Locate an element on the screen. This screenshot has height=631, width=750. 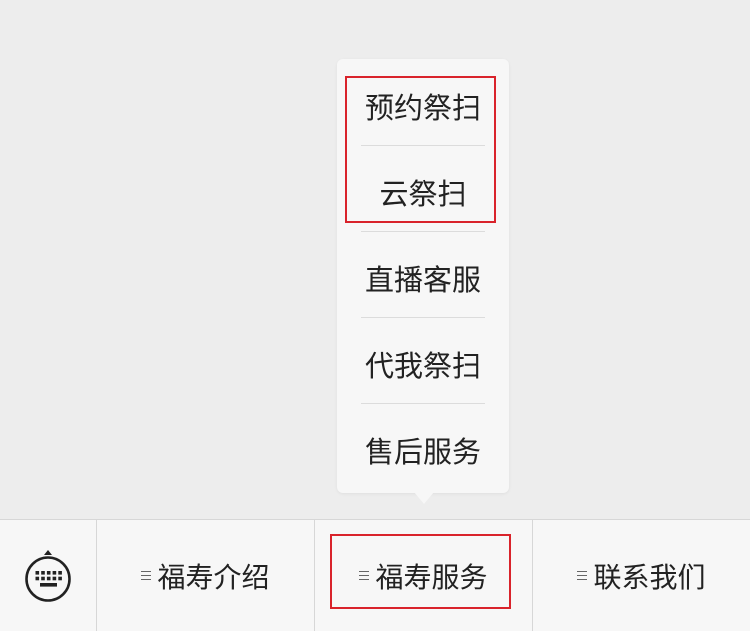
tab-label: 福寿服务 is located at coordinates (431, 577).